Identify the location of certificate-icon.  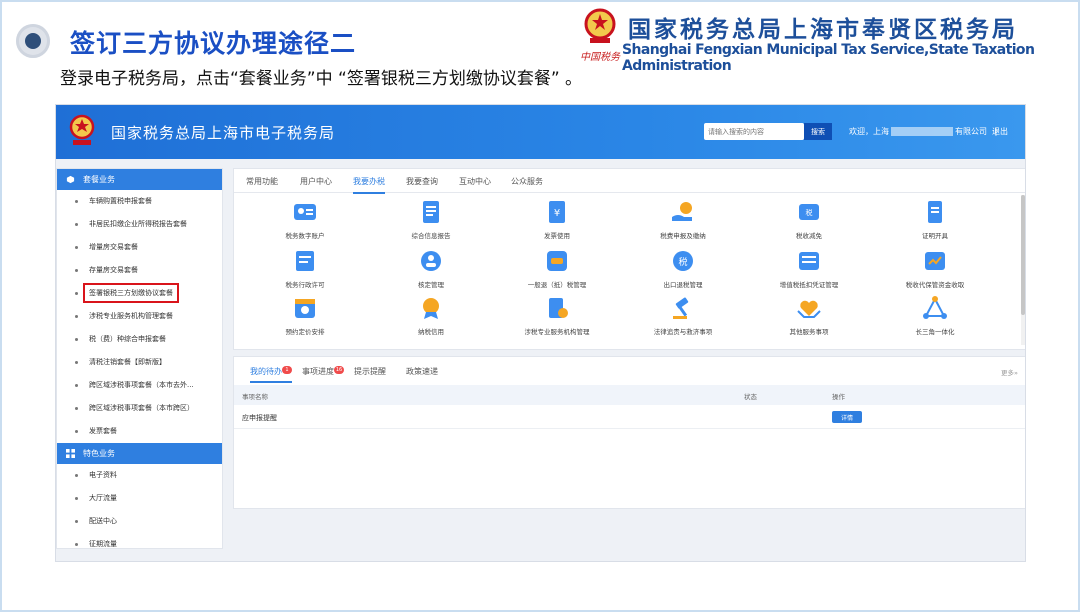
(935, 212).